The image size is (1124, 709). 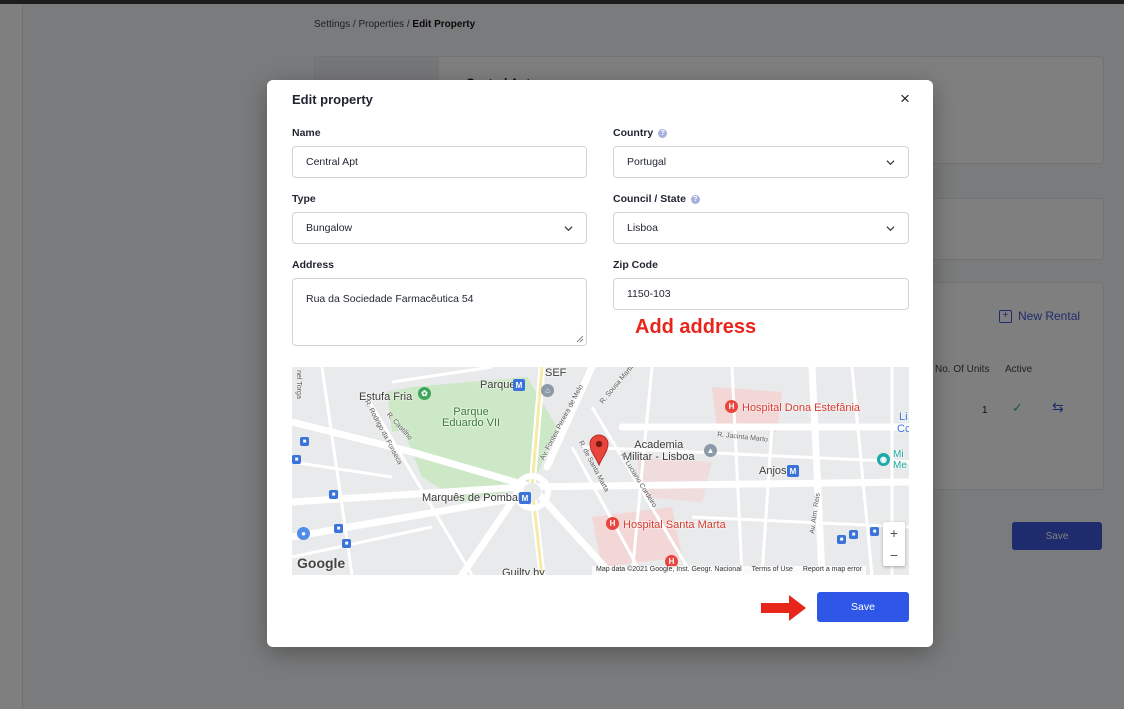 I want to click on map-label-hospital-estefania: Hospital Dona Estefânia, so click(x=801, y=408).